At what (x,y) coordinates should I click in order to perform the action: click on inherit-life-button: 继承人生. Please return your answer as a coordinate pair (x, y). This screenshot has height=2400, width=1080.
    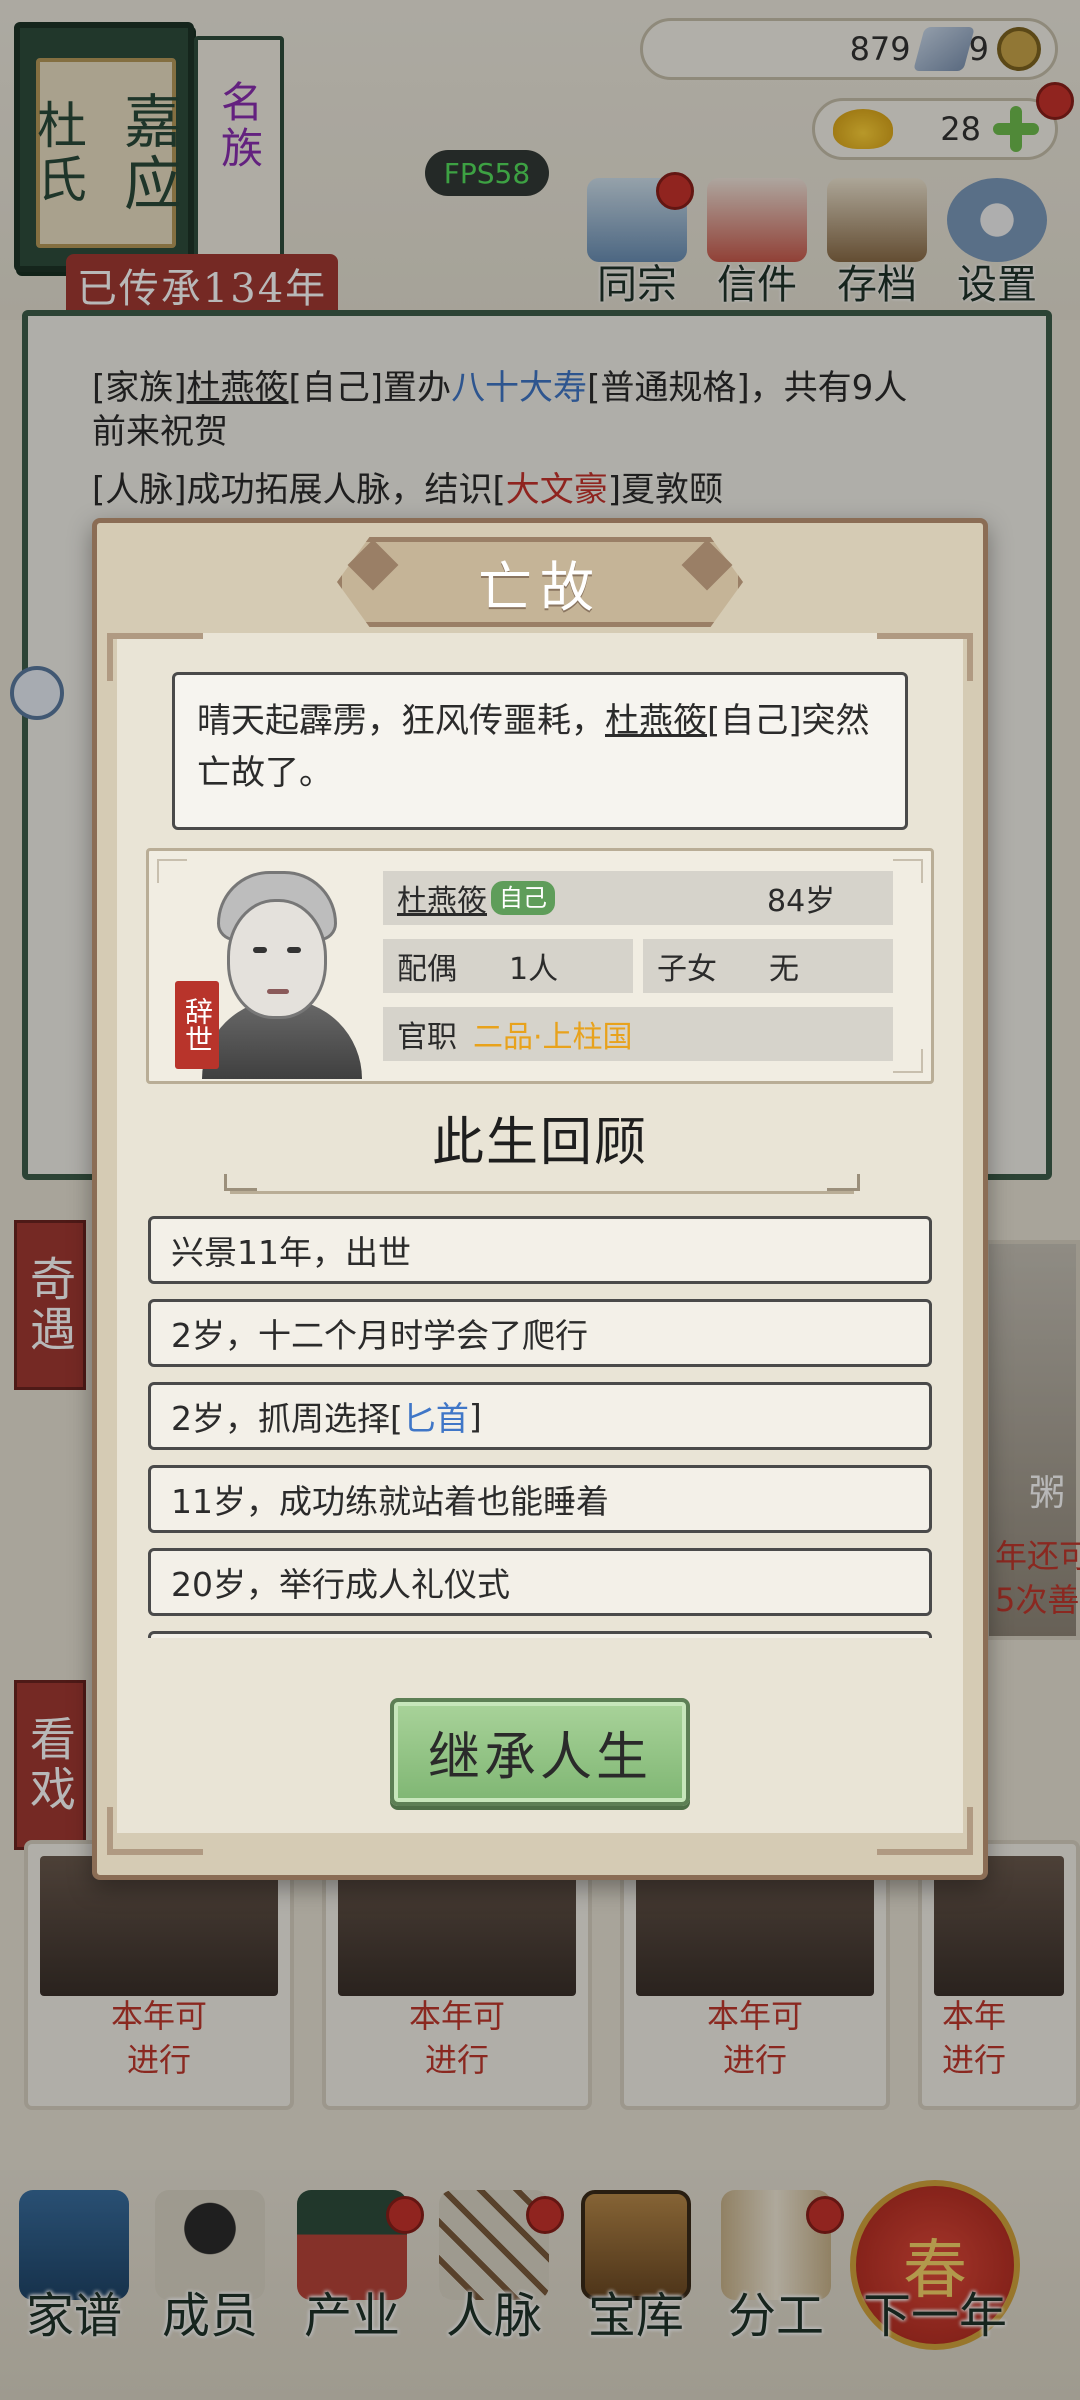
    Looking at the image, I should click on (540, 1752).